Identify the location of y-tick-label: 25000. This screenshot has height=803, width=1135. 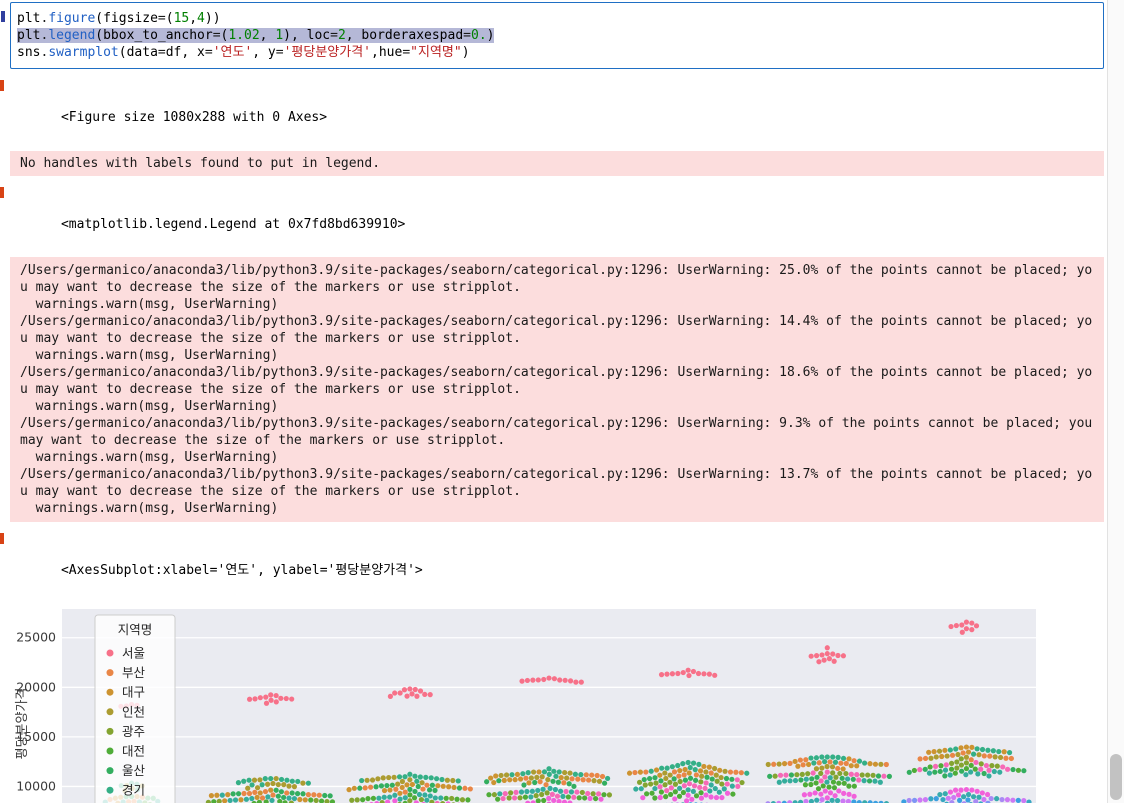
(36, 637).